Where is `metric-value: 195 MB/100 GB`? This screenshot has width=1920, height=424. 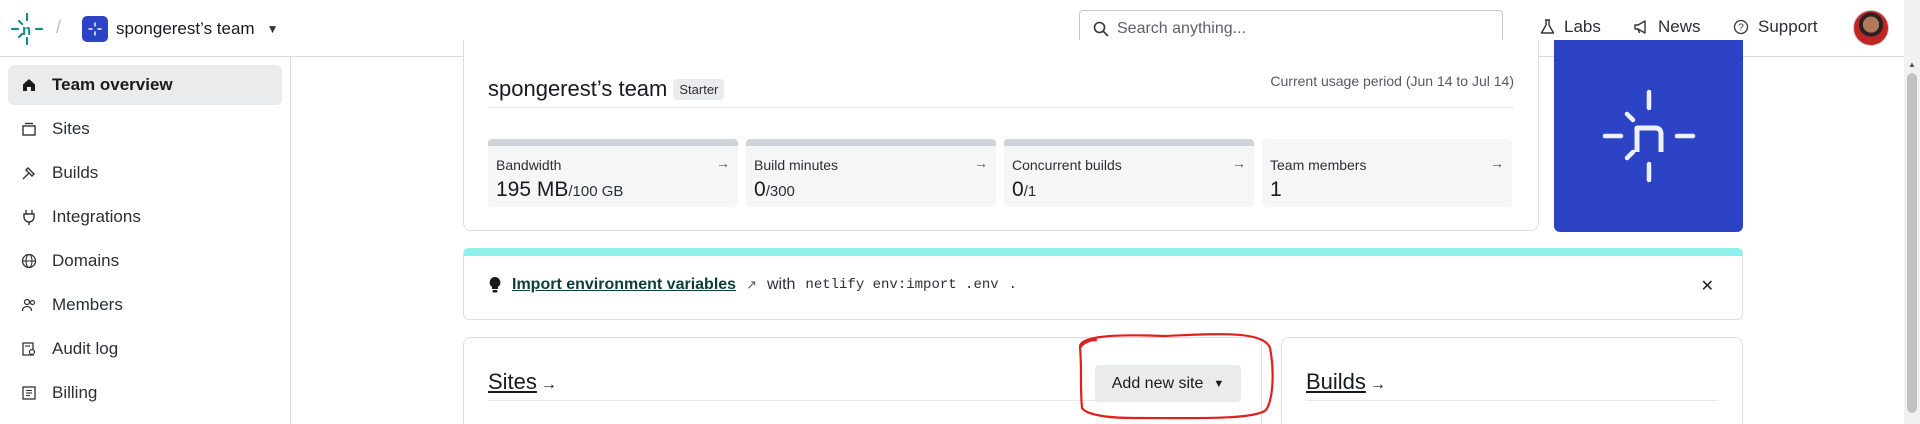 metric-value: 195 MB/100 GB is located at coordinates (559, 190).